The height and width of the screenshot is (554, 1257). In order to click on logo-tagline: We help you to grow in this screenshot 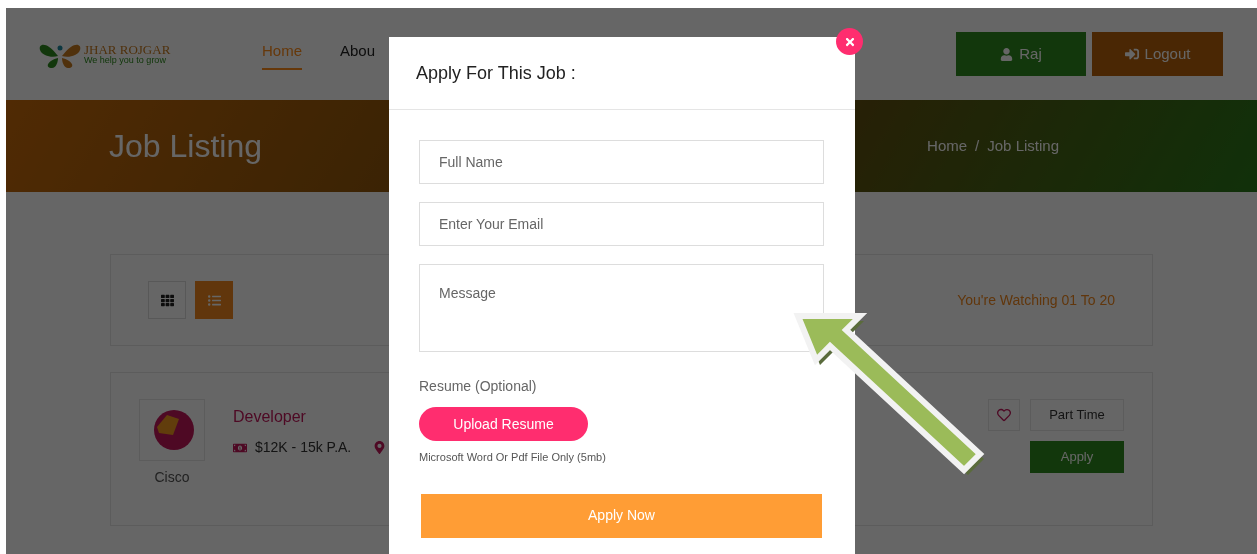, I will do `click(125, 60)`.